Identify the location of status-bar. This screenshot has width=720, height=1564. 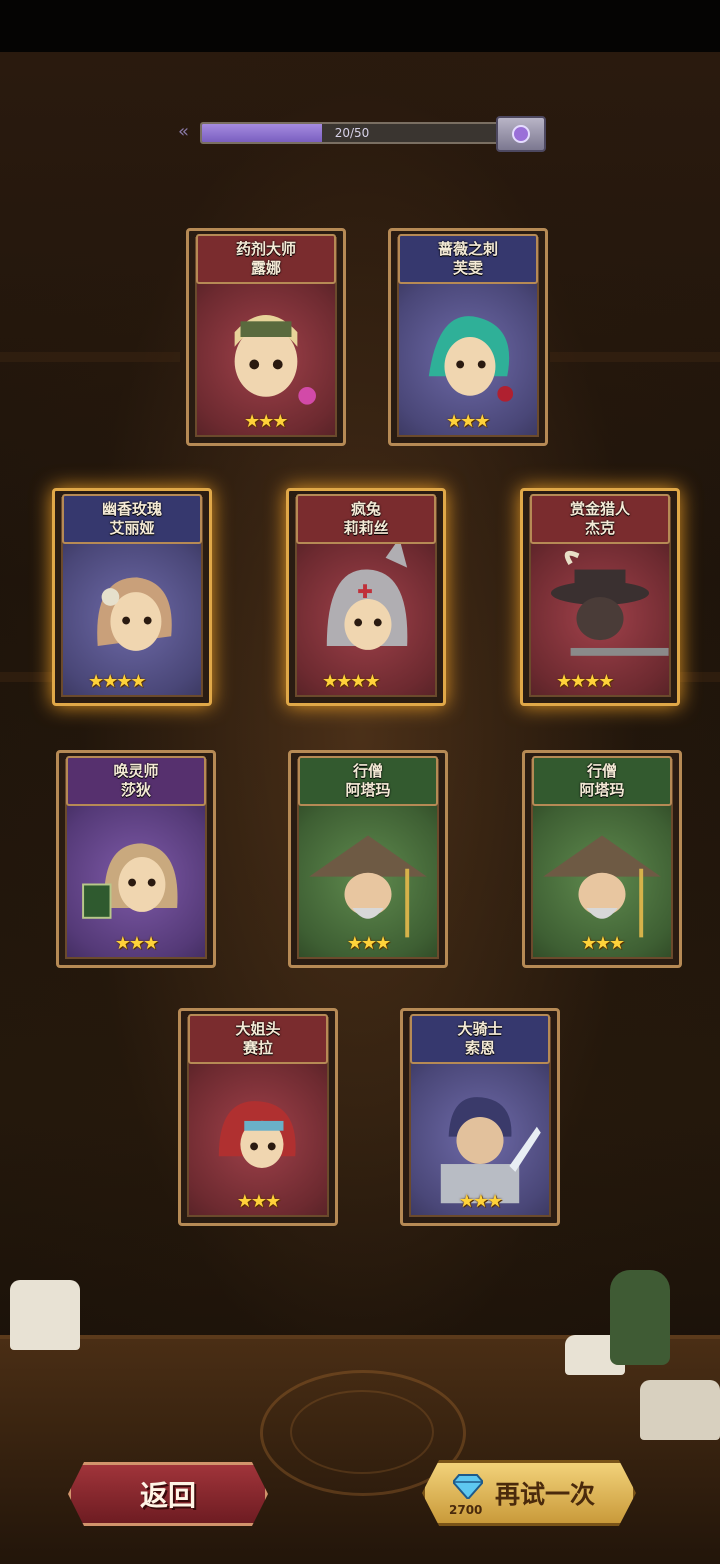
(360, 26).